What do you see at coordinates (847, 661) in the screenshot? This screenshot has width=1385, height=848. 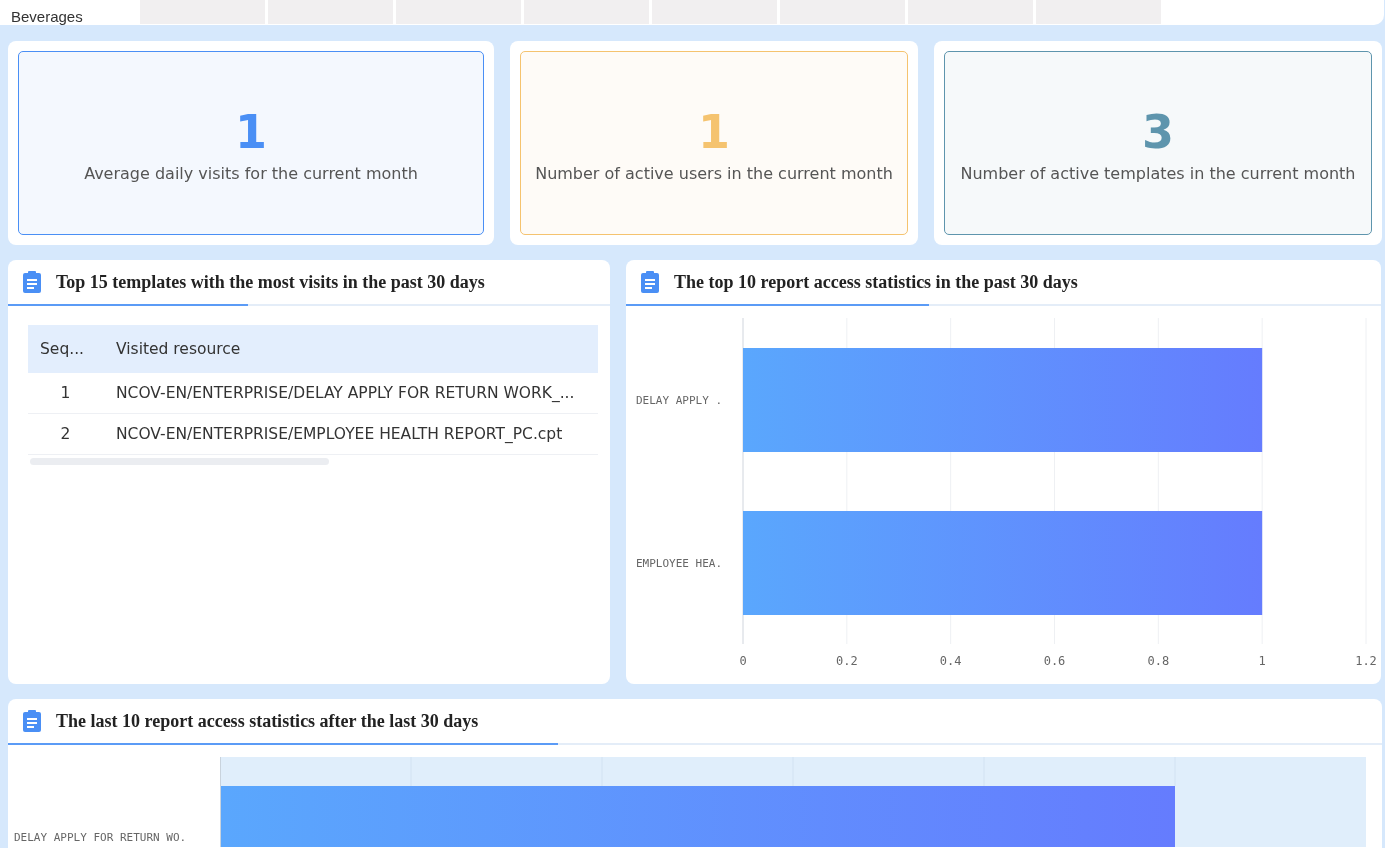 I see `axis-tick-label: 0.2` at bounding box center [847, 661].